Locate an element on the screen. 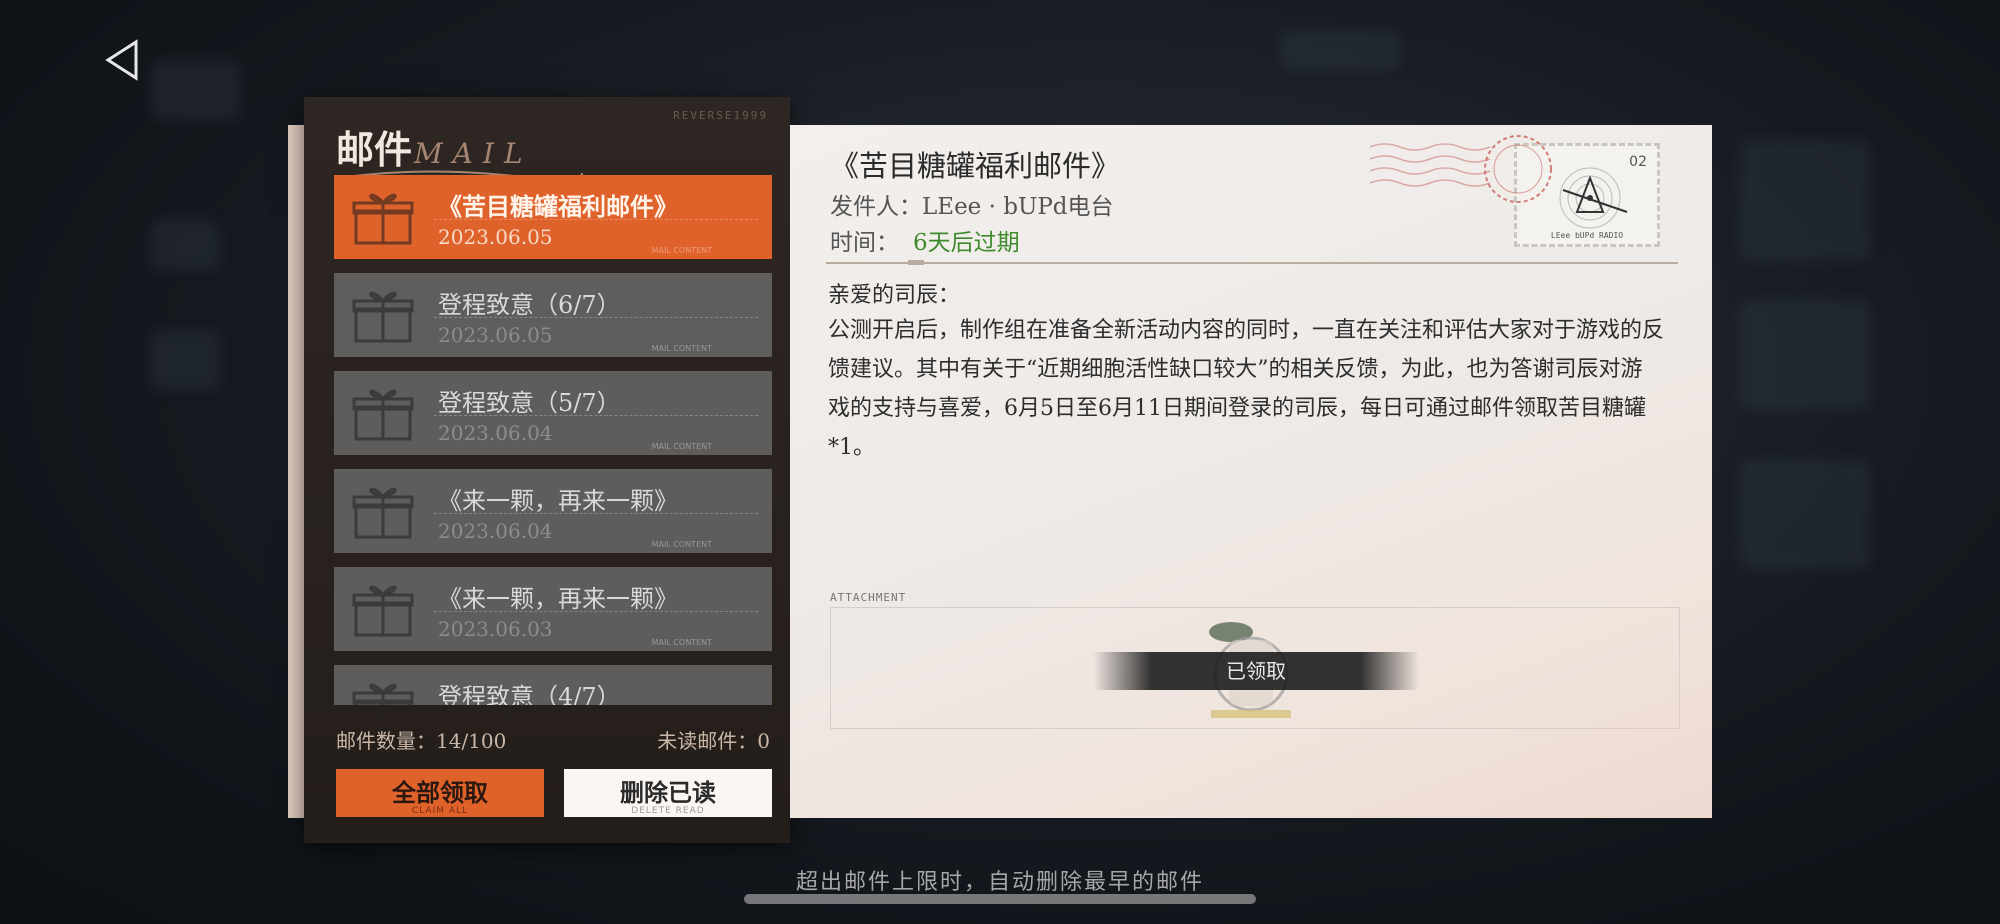 The height and width of the screenshot is (924, 2000). mail-item: 《来一颗，再来一颗》 2023.06.03 MAIL CONTENT is located at coordinates (553, 609).